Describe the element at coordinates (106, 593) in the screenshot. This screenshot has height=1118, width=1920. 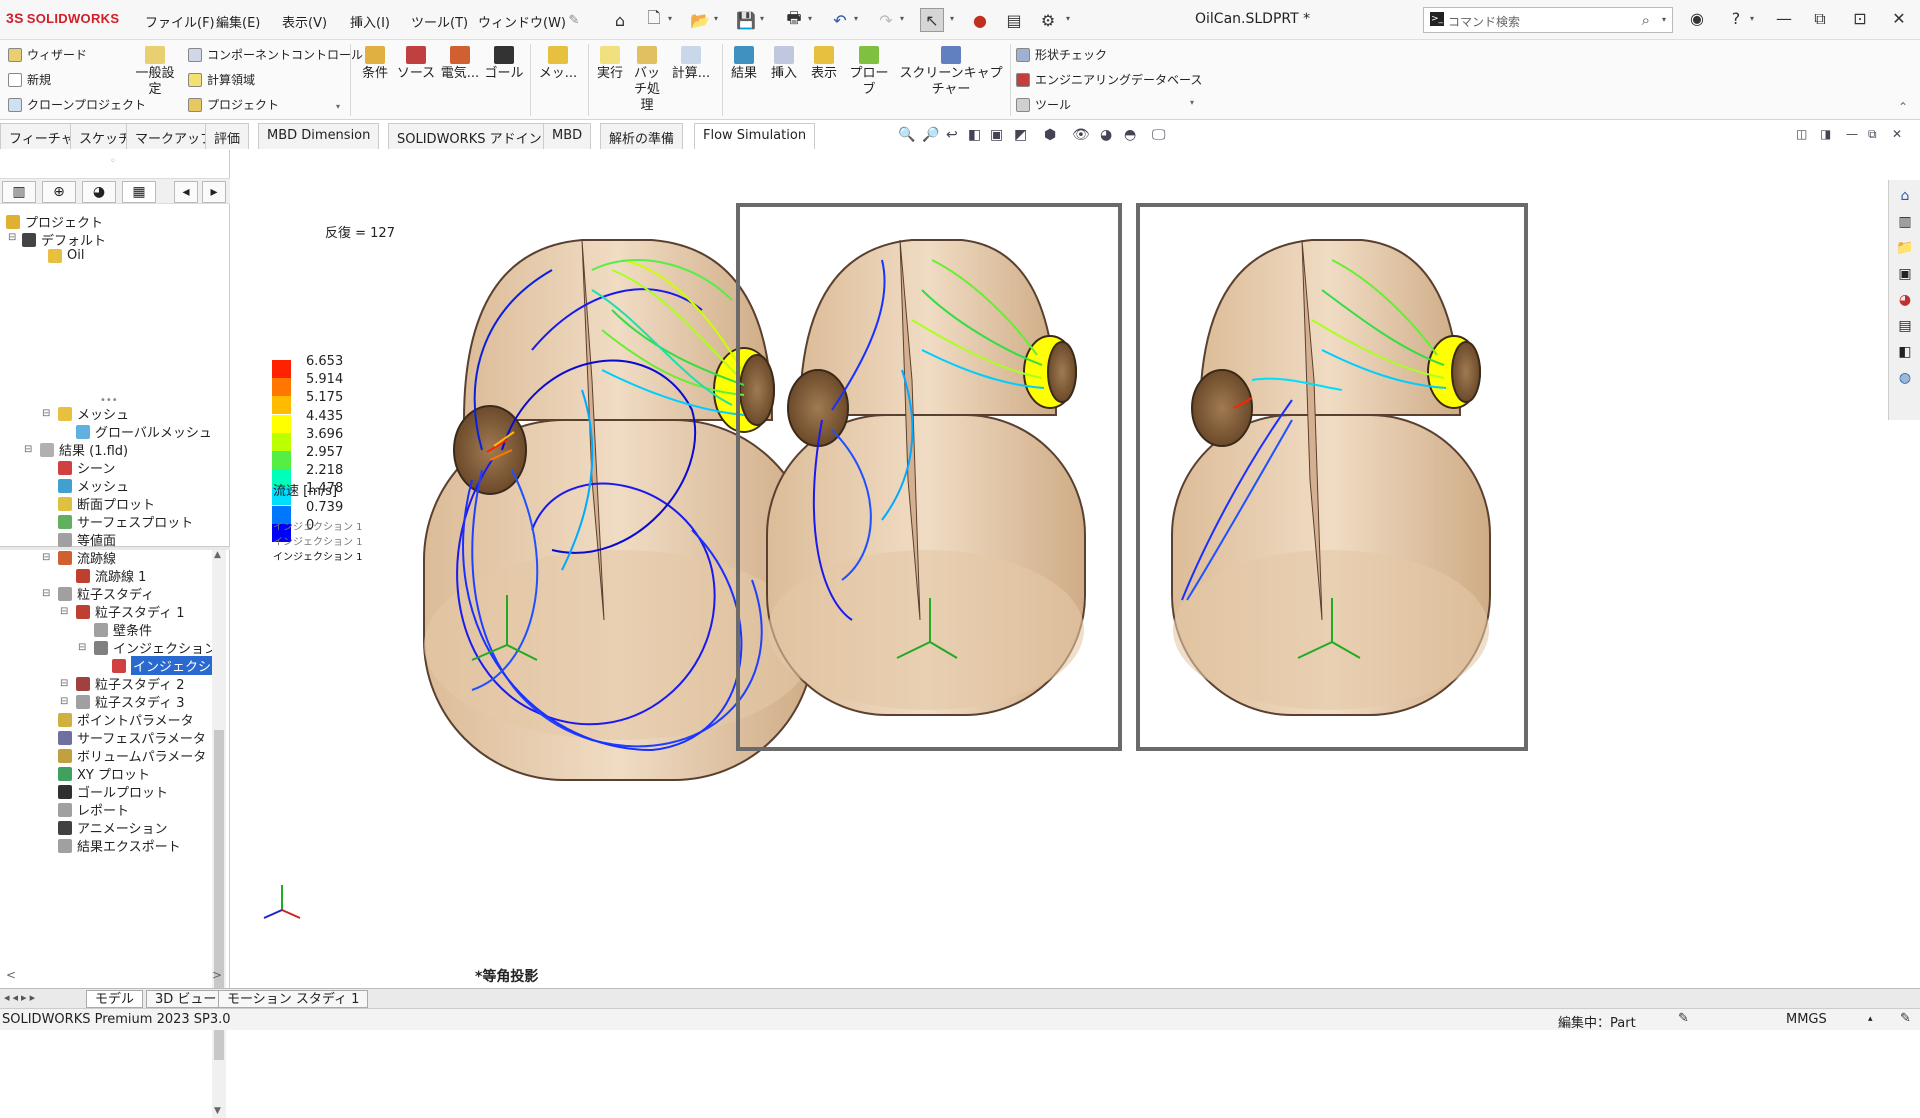
I see `tree-item: 粒子スタディ` at that location.